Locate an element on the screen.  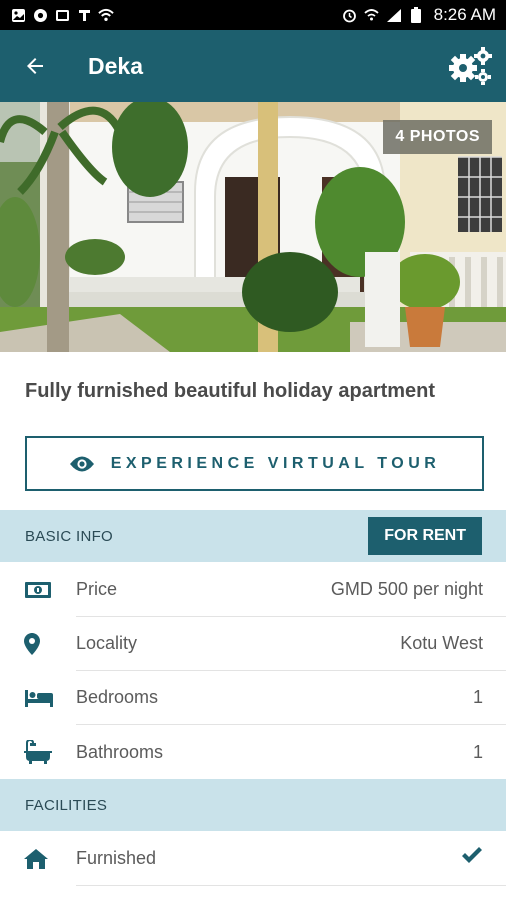
info-label: Locality is located at coordinates (107, 643).